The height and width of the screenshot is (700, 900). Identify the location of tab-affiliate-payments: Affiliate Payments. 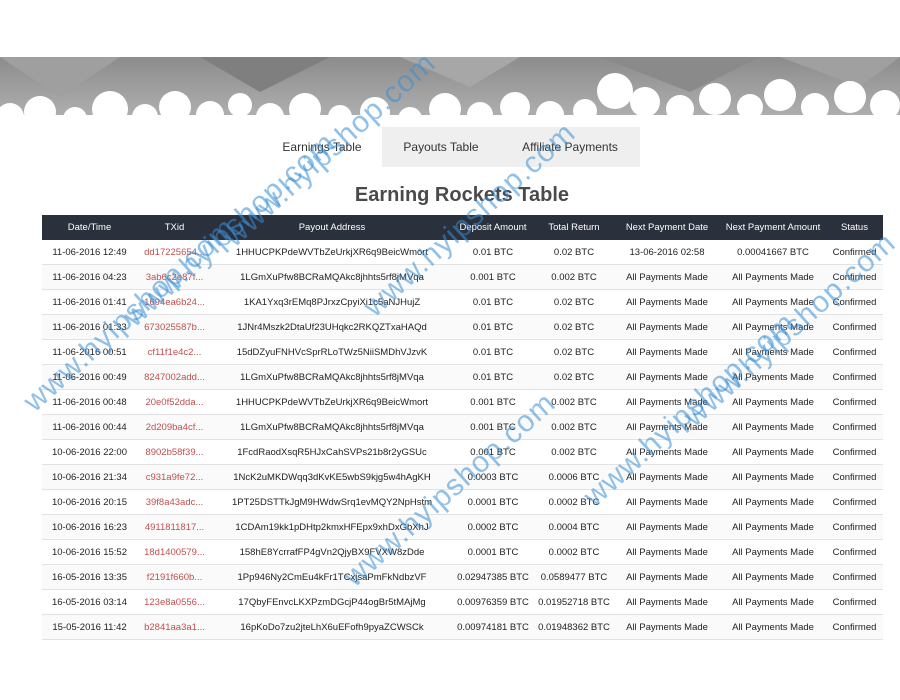
(570, 147).